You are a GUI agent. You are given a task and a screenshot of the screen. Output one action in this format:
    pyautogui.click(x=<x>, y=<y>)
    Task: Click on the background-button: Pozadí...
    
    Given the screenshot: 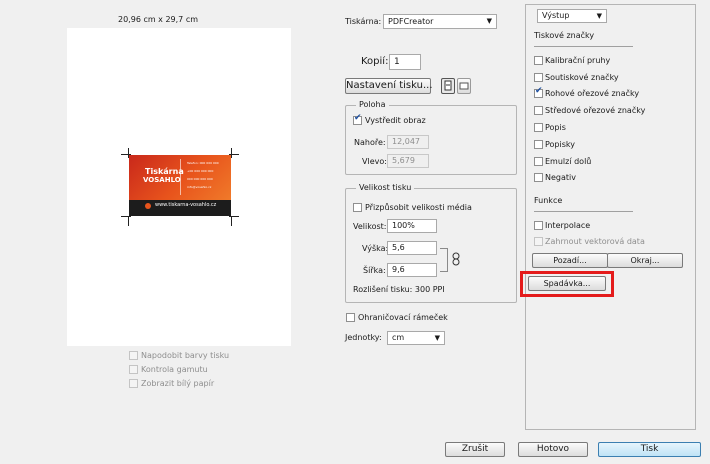 What is the action you would take?
    pyautogui.click(x=570, y=260)
    